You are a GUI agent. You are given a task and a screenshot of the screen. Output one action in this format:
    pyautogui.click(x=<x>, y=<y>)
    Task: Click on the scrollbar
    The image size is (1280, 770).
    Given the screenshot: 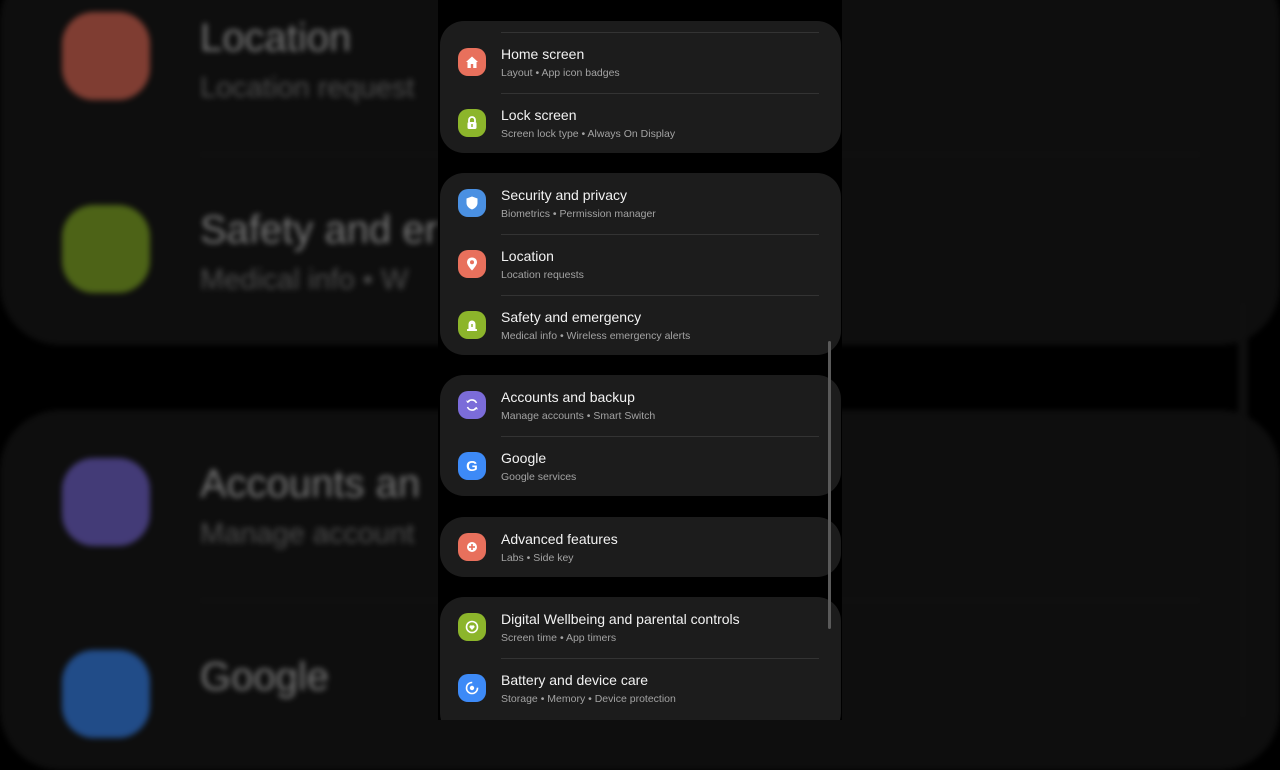 What is the action you would take?
    pyautogui.click(x=829, y=485)
    